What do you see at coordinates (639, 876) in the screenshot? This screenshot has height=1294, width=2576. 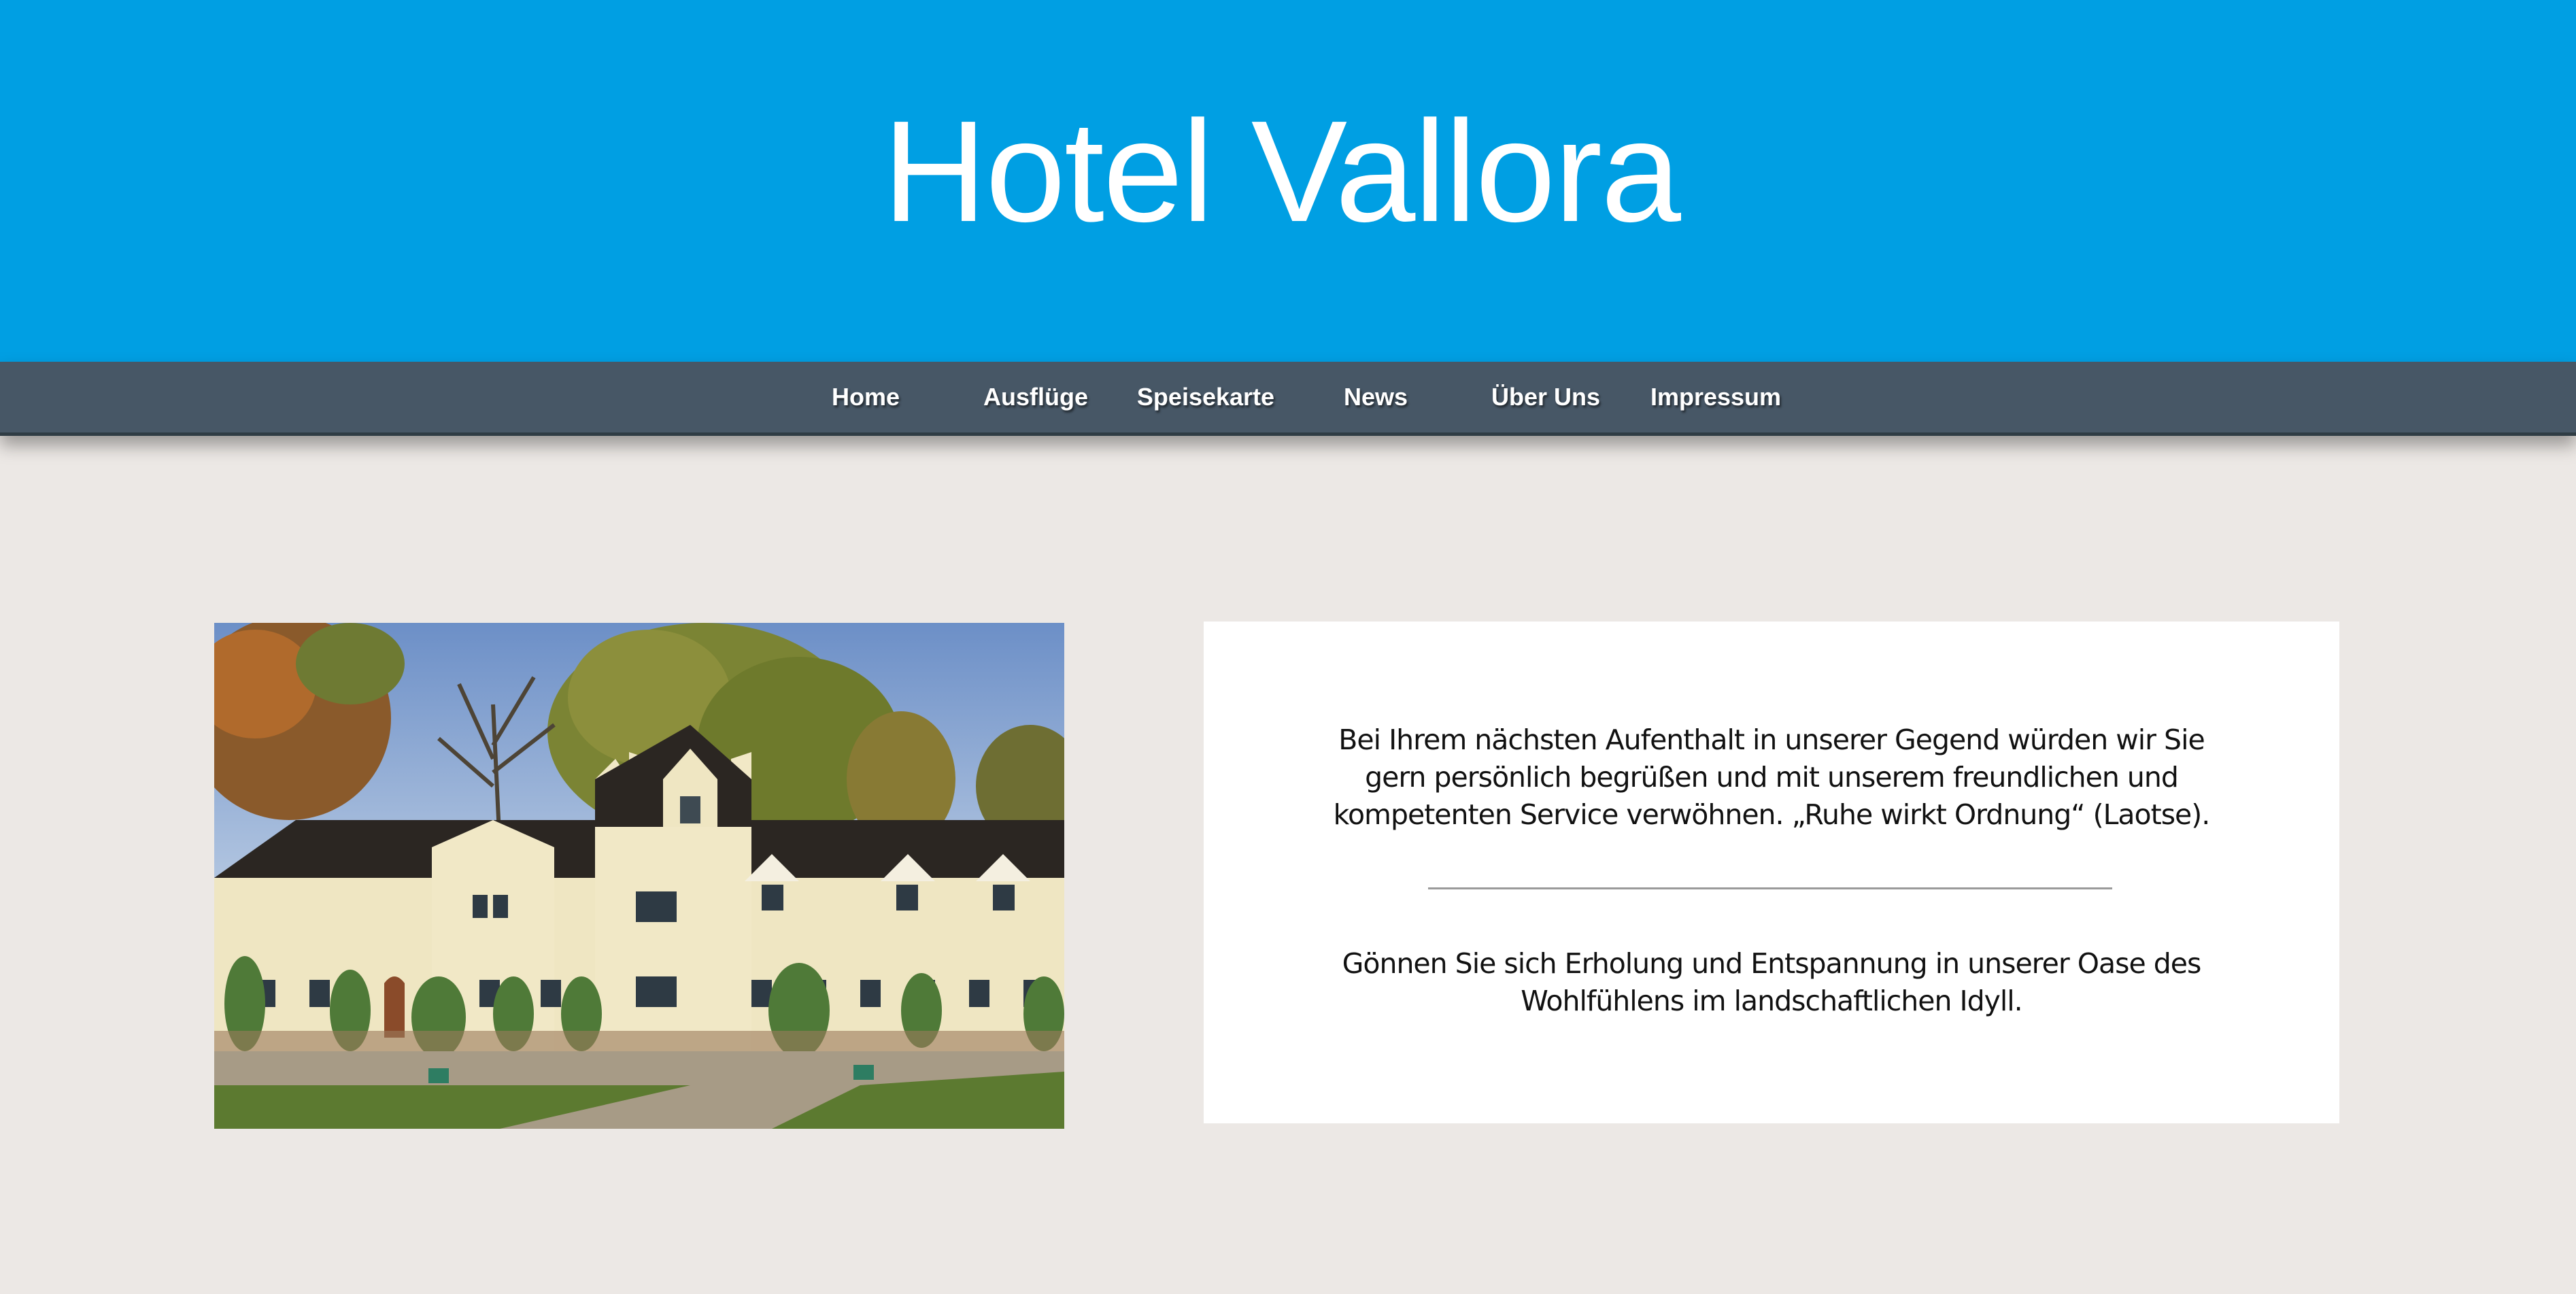 I see `hotel-photo` at bounding box center [639, 876].